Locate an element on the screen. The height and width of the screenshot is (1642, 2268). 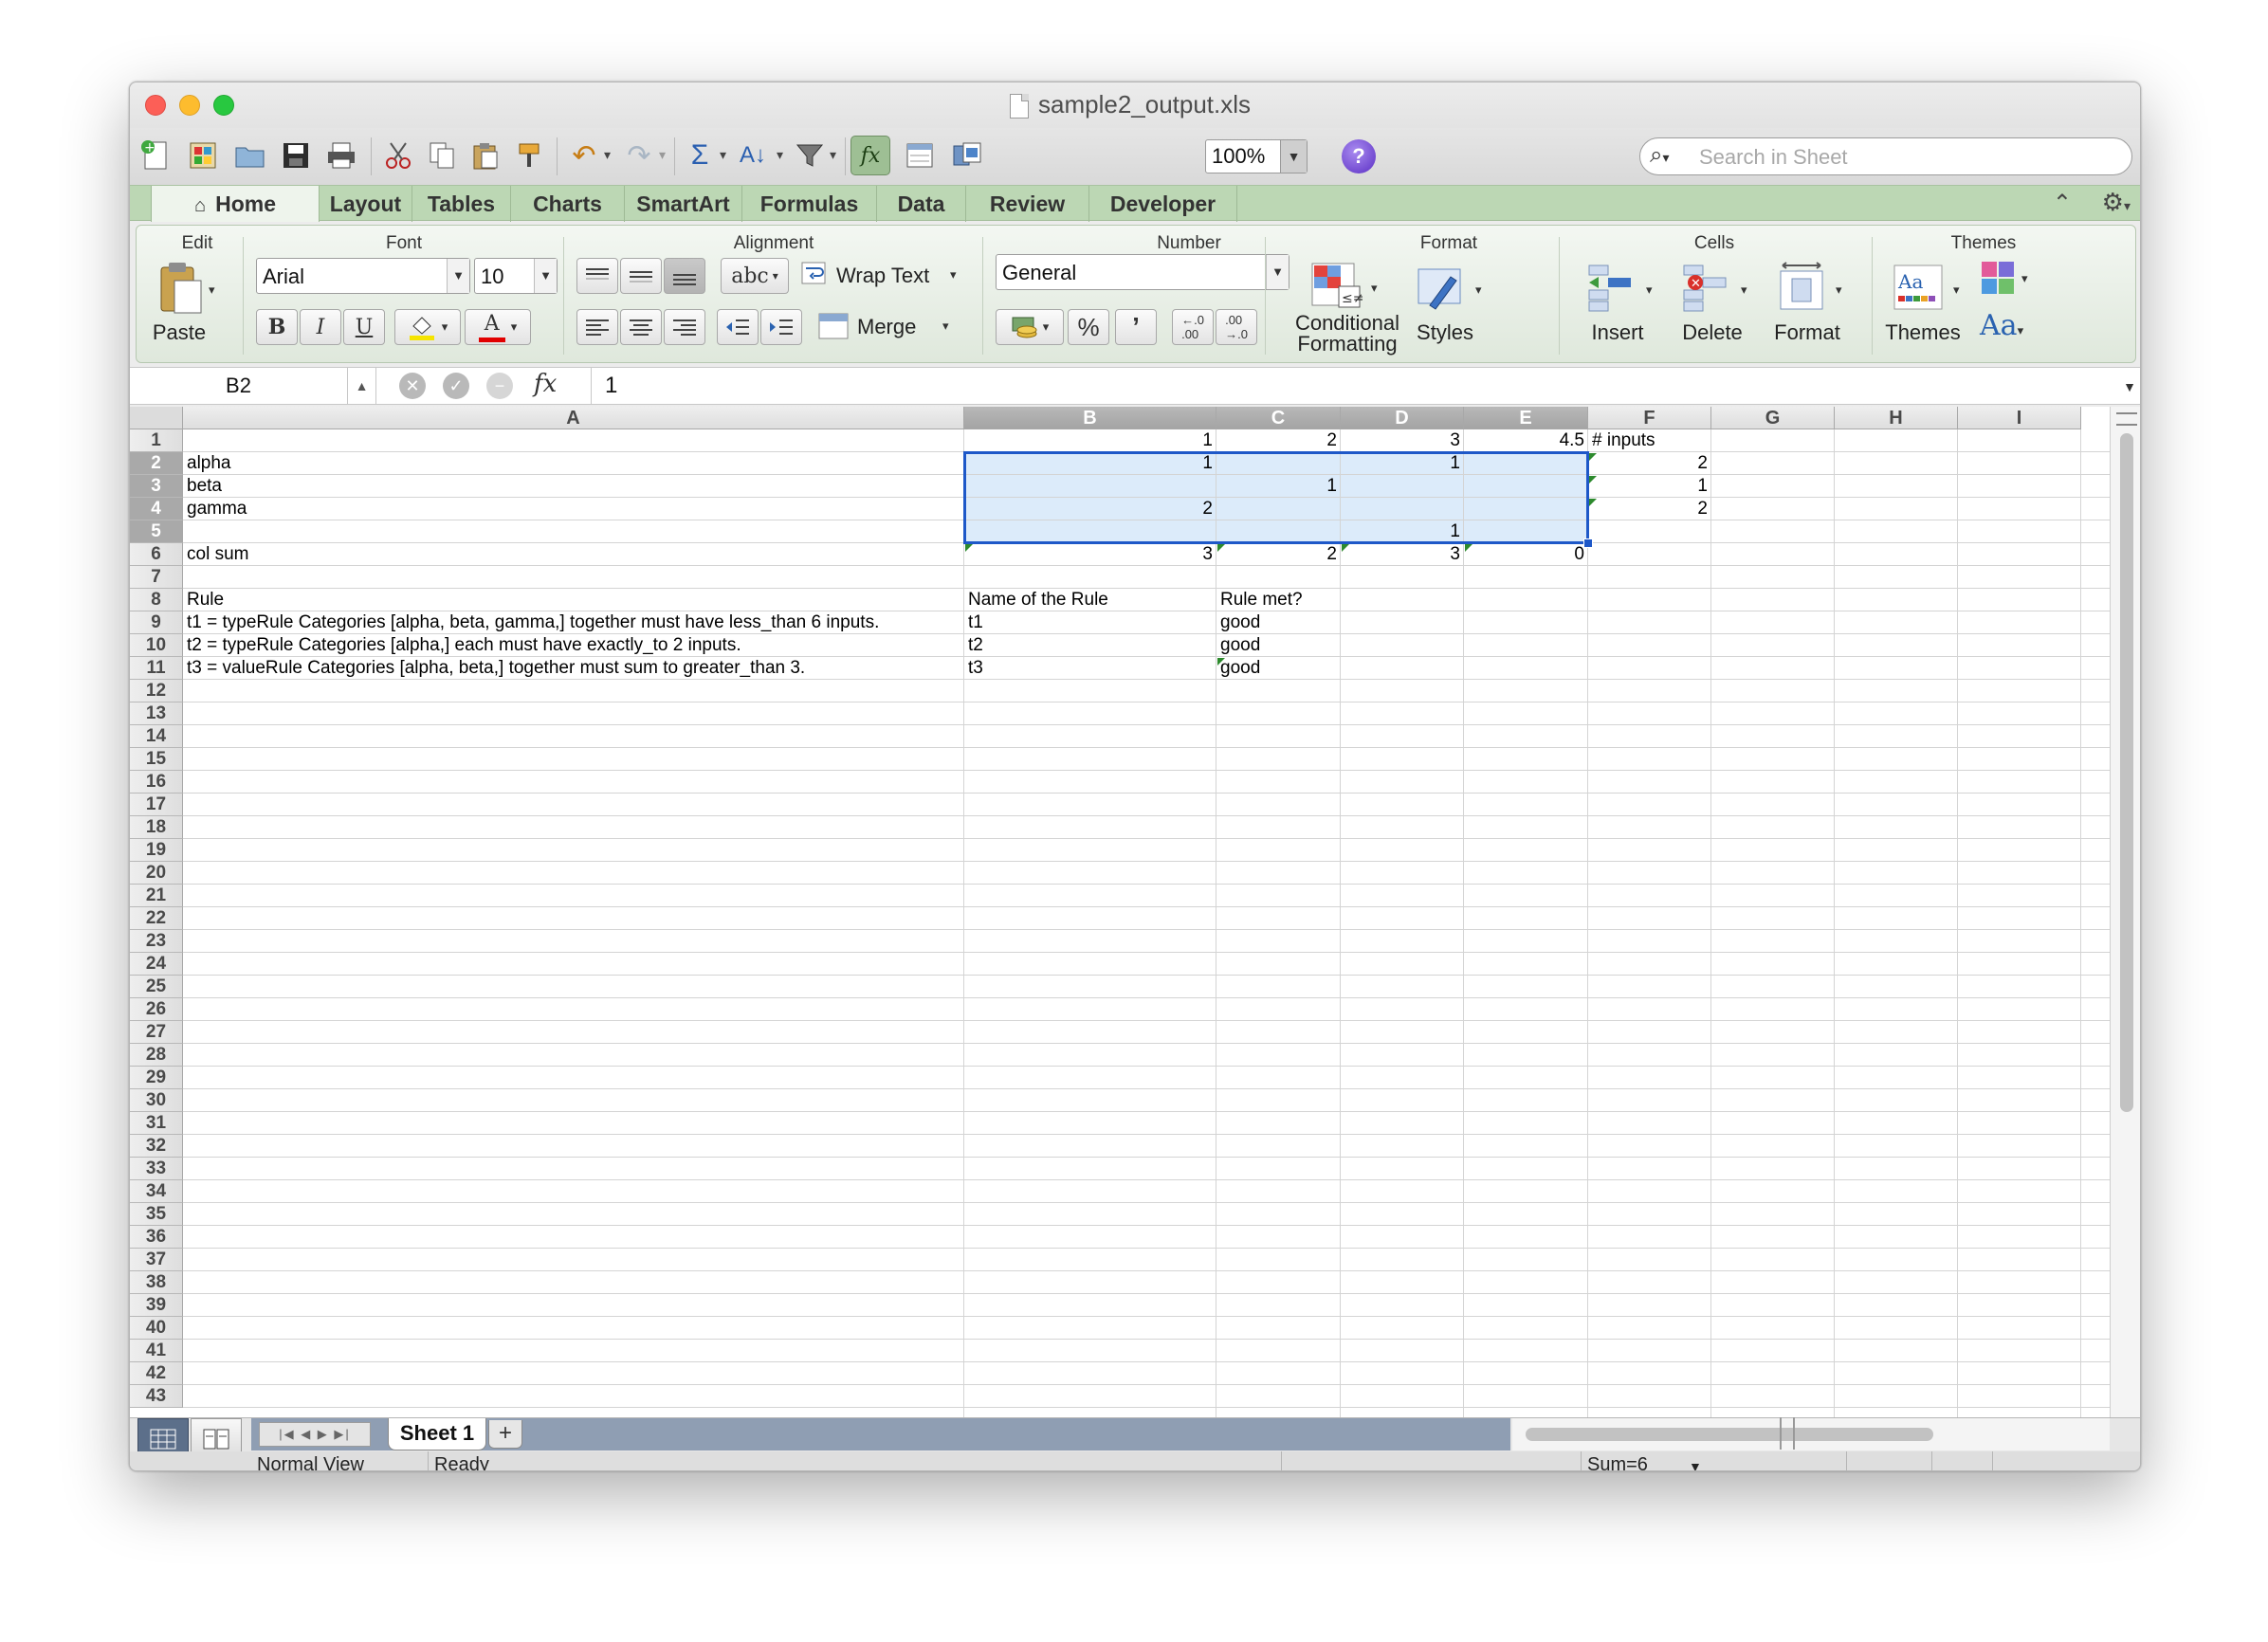
sheet-navigation-arrows-icon: |◀ ◀ ▶ ▶| is located at coordinates (315, 1434).